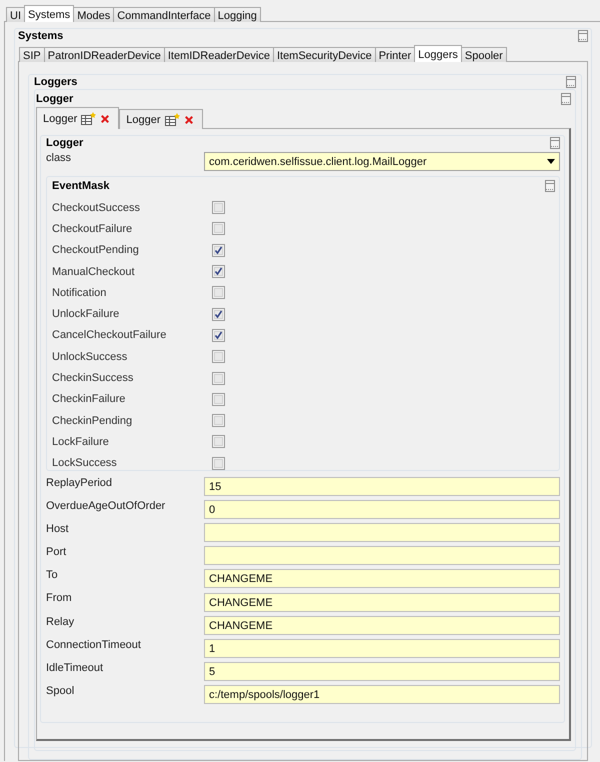 The height and width of the screenshot is (762, 600). What do you see at coordinates (89, 399) in the screenshot?
I see `checkbox-label: CheckinFailure` at bounding box center [89, 399].